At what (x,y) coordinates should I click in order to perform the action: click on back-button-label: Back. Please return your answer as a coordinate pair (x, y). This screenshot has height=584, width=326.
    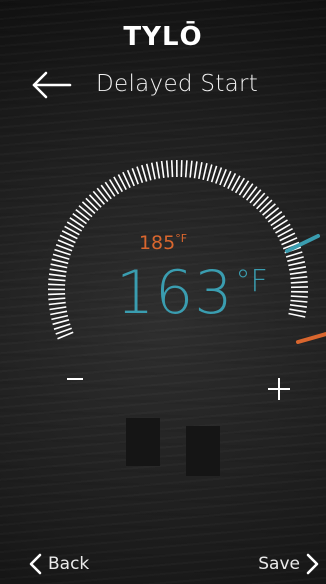
    Looking at the image, I should click on (69, 564).